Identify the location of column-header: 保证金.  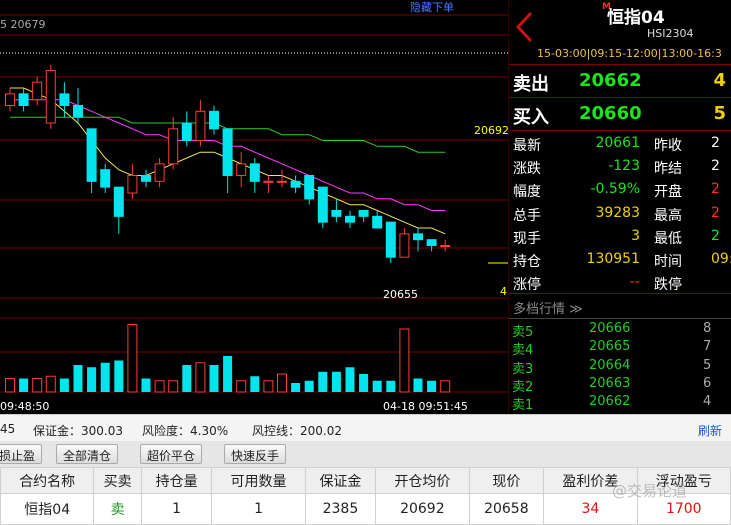
(340, 480).